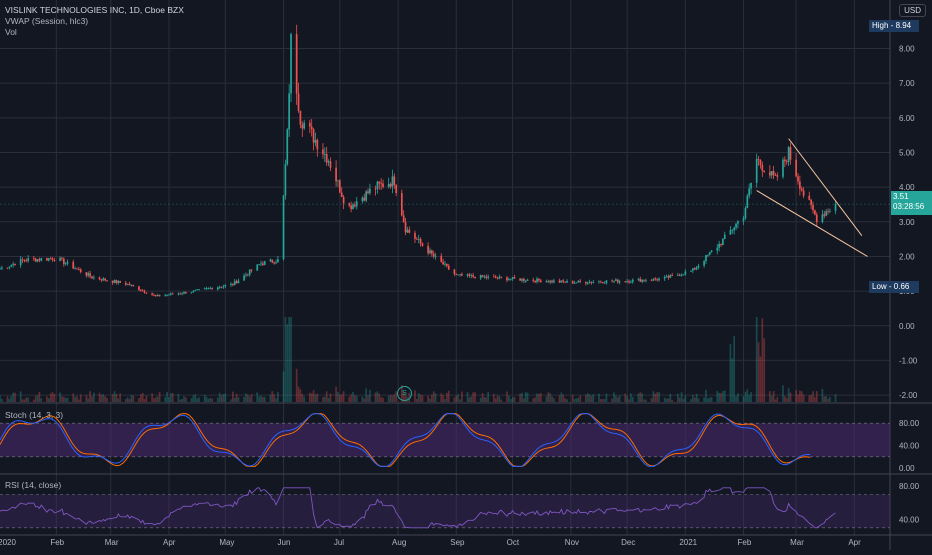 Image resolution: width=932 pixels, height=555 pixels. Describe the element at coordinates (907, 152) in the screenshot. I see `price-tick-label: 5.00` at that location.